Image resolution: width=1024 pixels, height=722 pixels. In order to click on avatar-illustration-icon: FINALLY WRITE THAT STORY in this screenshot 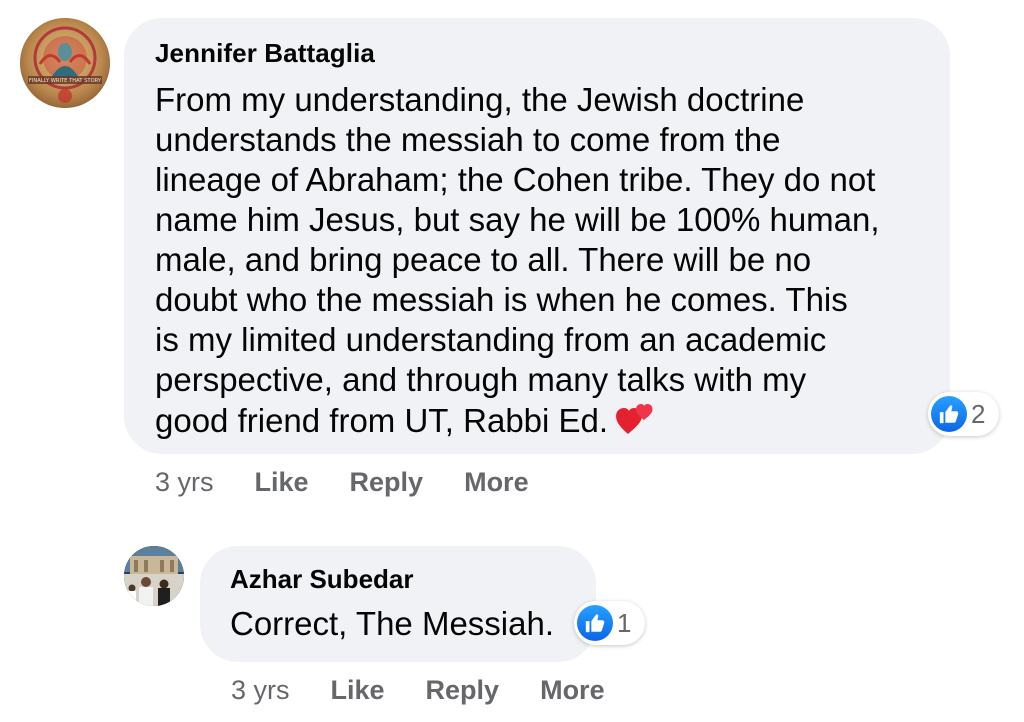, I will do `click(65, 63)`.